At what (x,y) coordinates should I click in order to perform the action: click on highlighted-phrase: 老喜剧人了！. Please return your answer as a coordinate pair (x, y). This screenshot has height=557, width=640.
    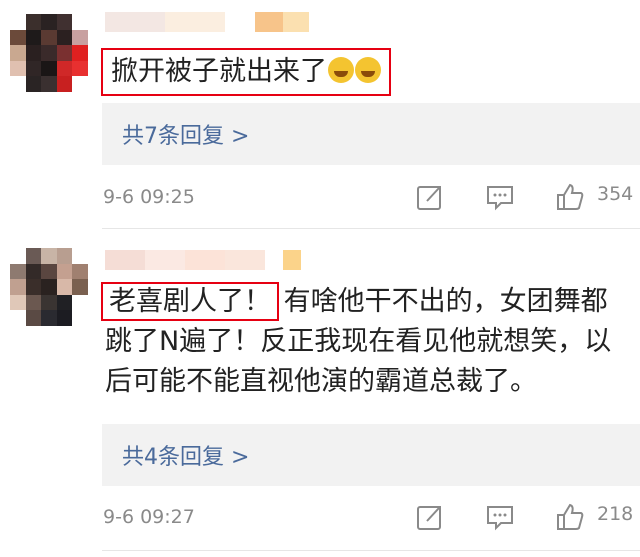
    Looking at the image, I should click on (190, 301).